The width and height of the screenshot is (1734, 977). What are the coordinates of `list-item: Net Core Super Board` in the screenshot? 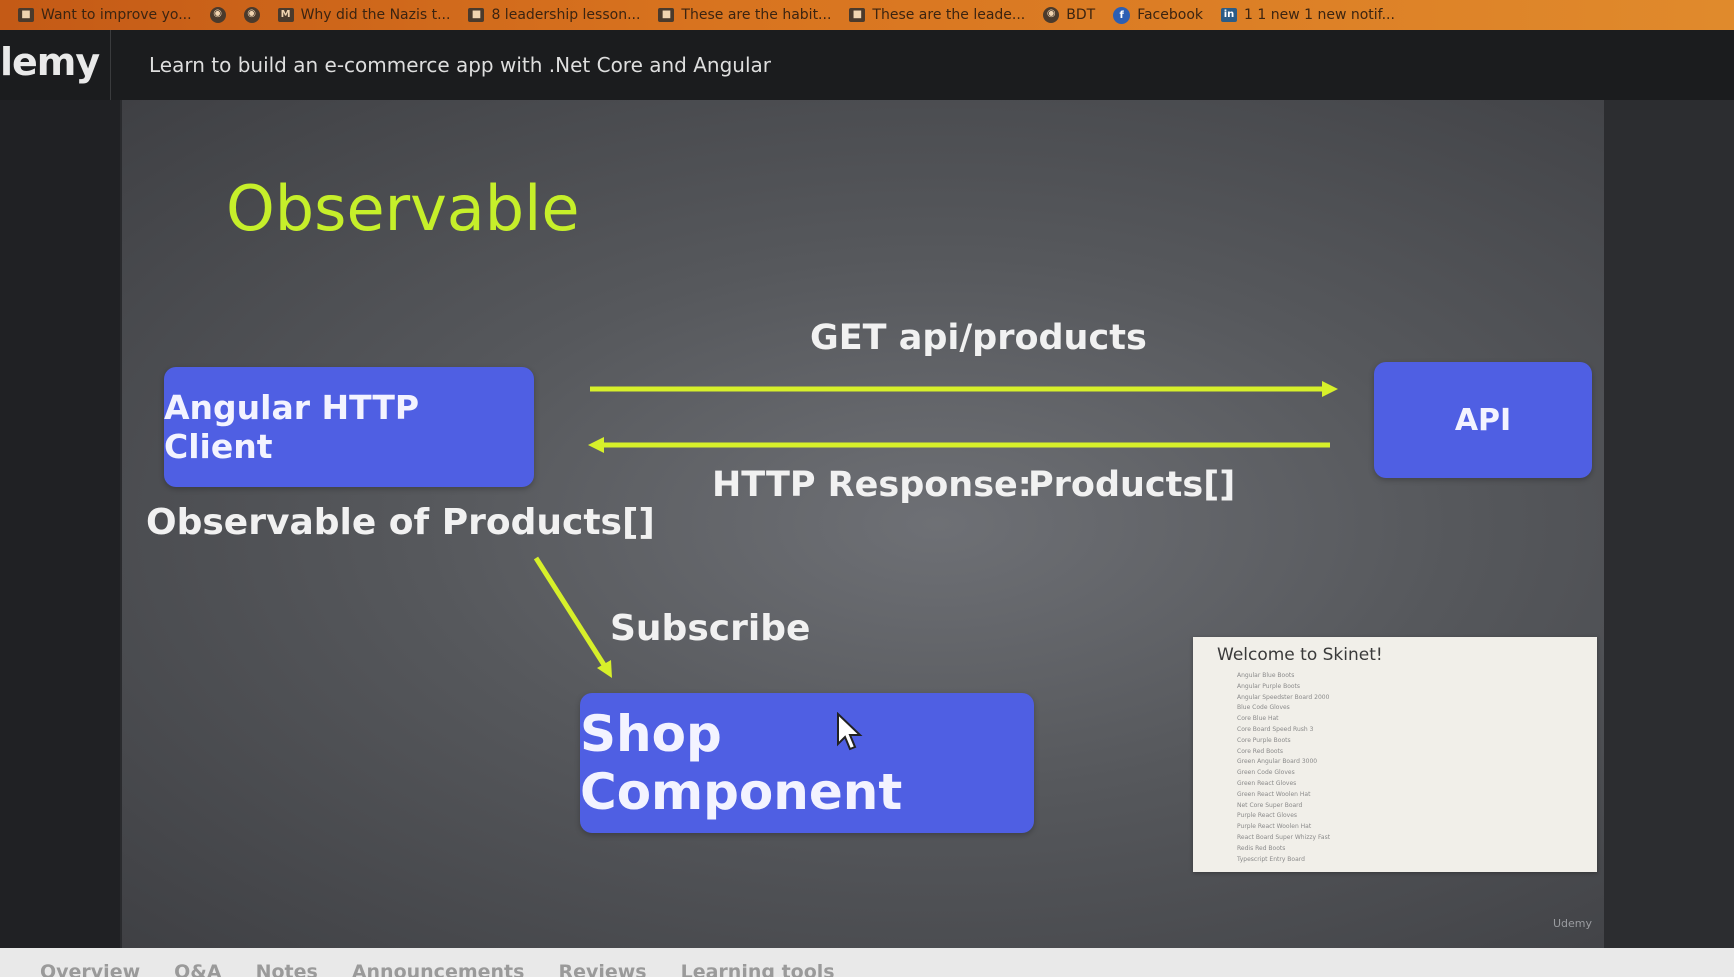 It's located at (1270, 805).